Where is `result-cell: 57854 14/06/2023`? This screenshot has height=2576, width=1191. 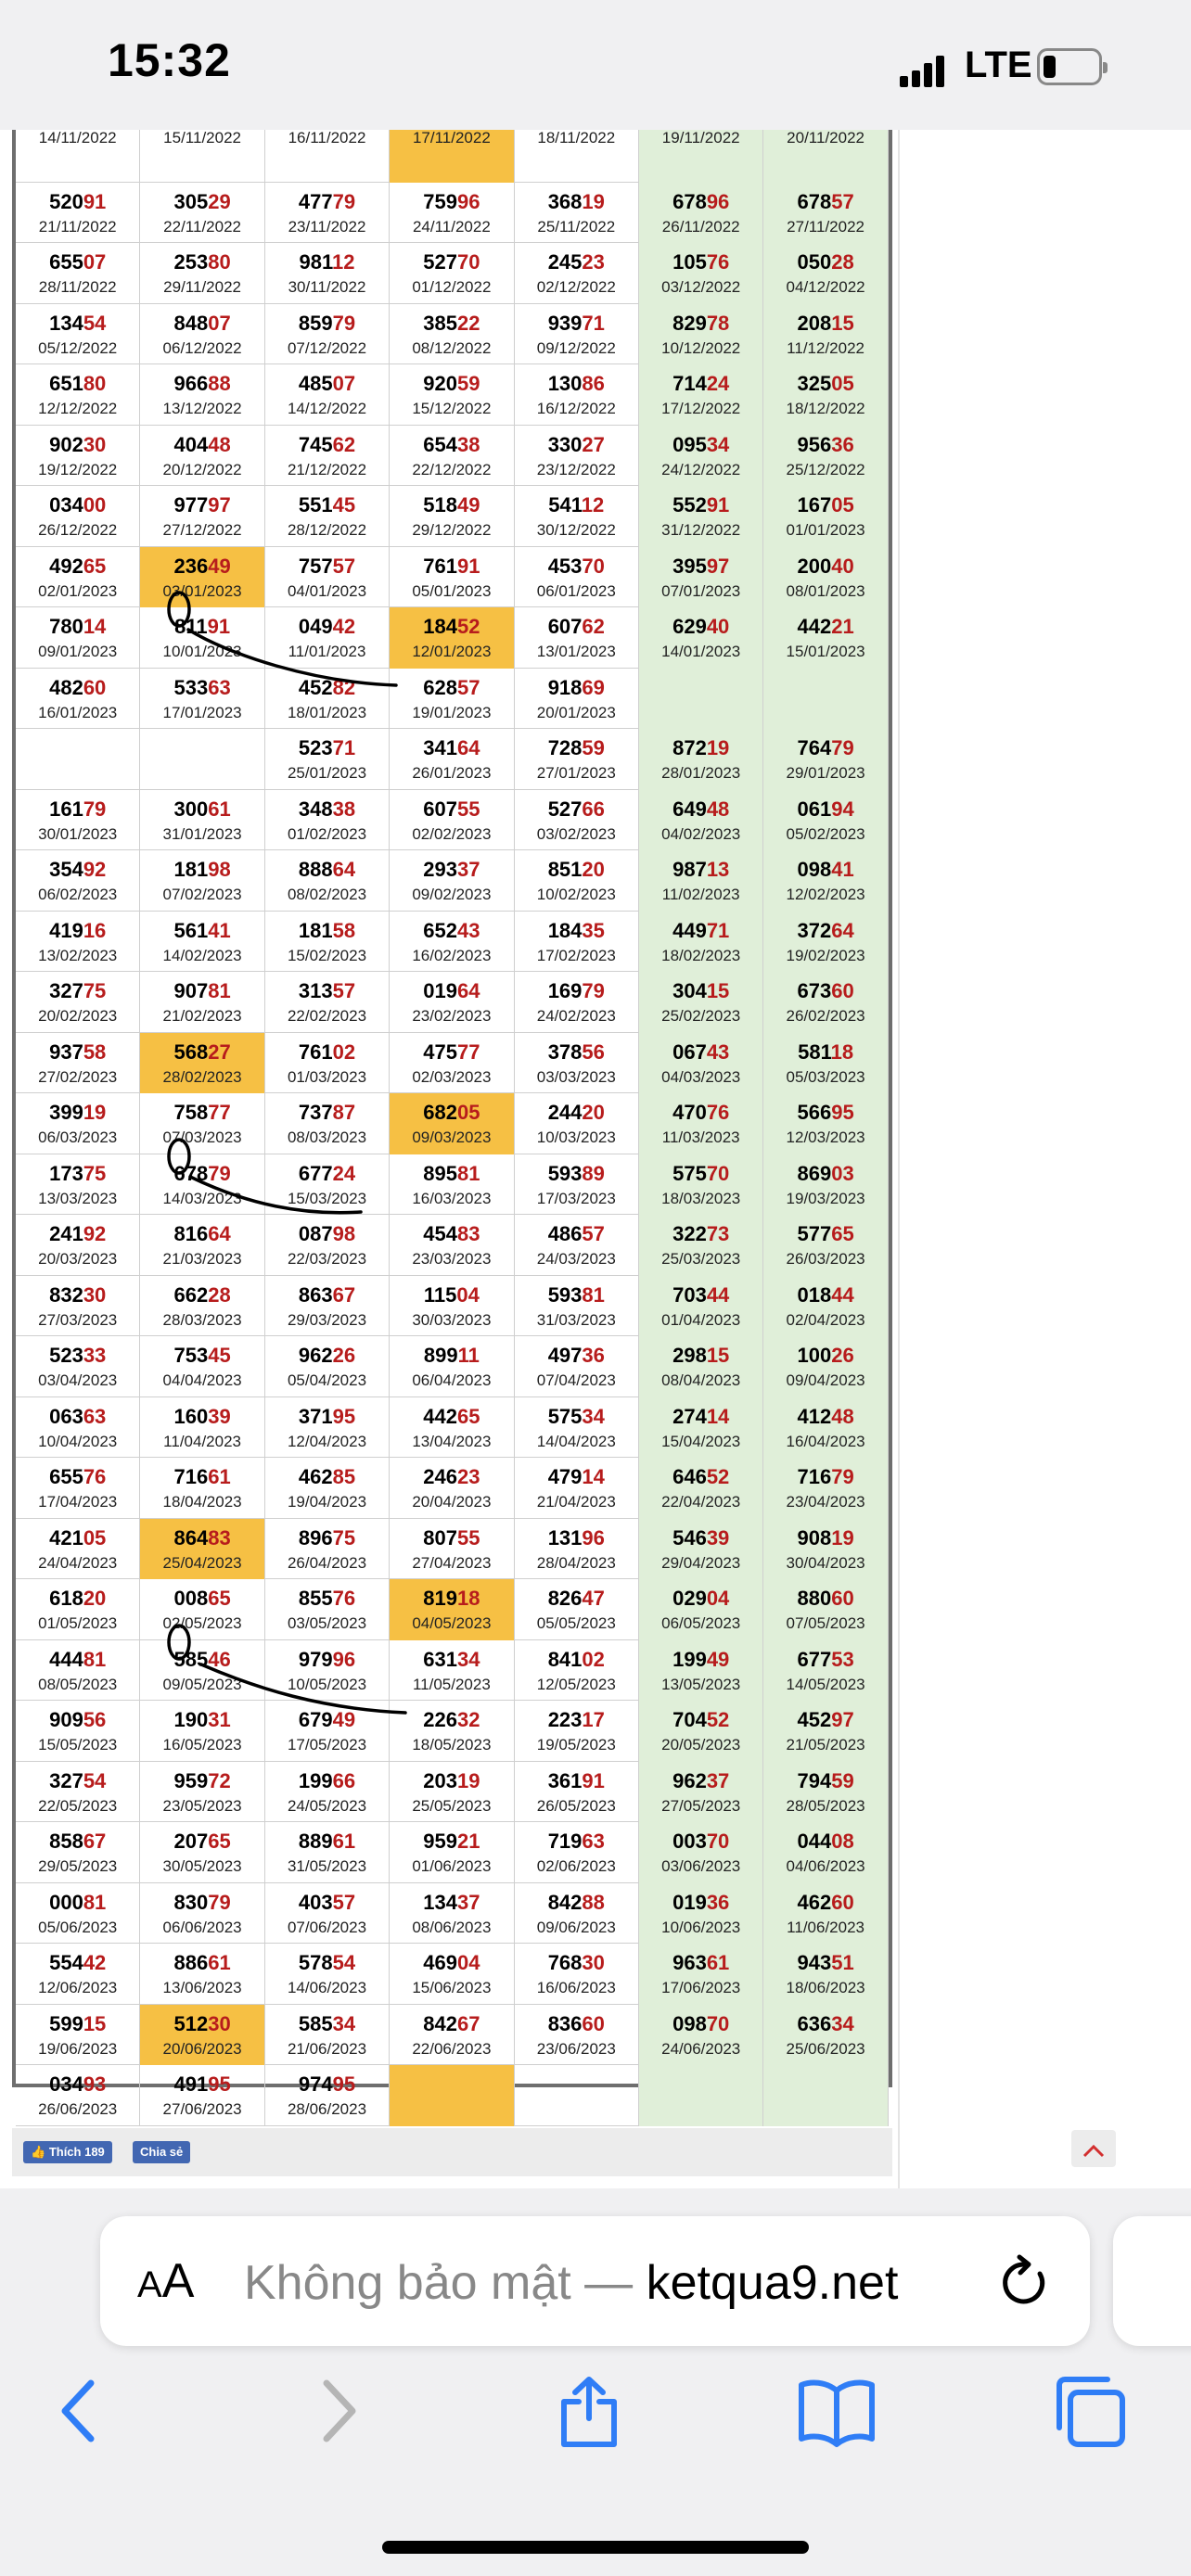
result-cell: 57854 14/06/2023 is located at coordinates (328, 1975).